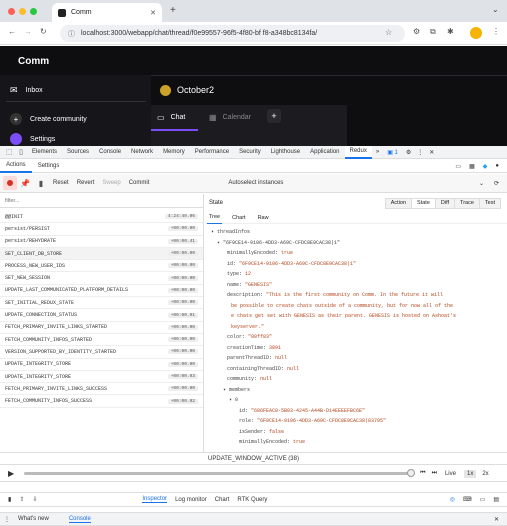 This screenshot has height=526, width=507. Describe the element at coordinates (377, 152) in the screenshot. I see `more-tabs: »` at that location.